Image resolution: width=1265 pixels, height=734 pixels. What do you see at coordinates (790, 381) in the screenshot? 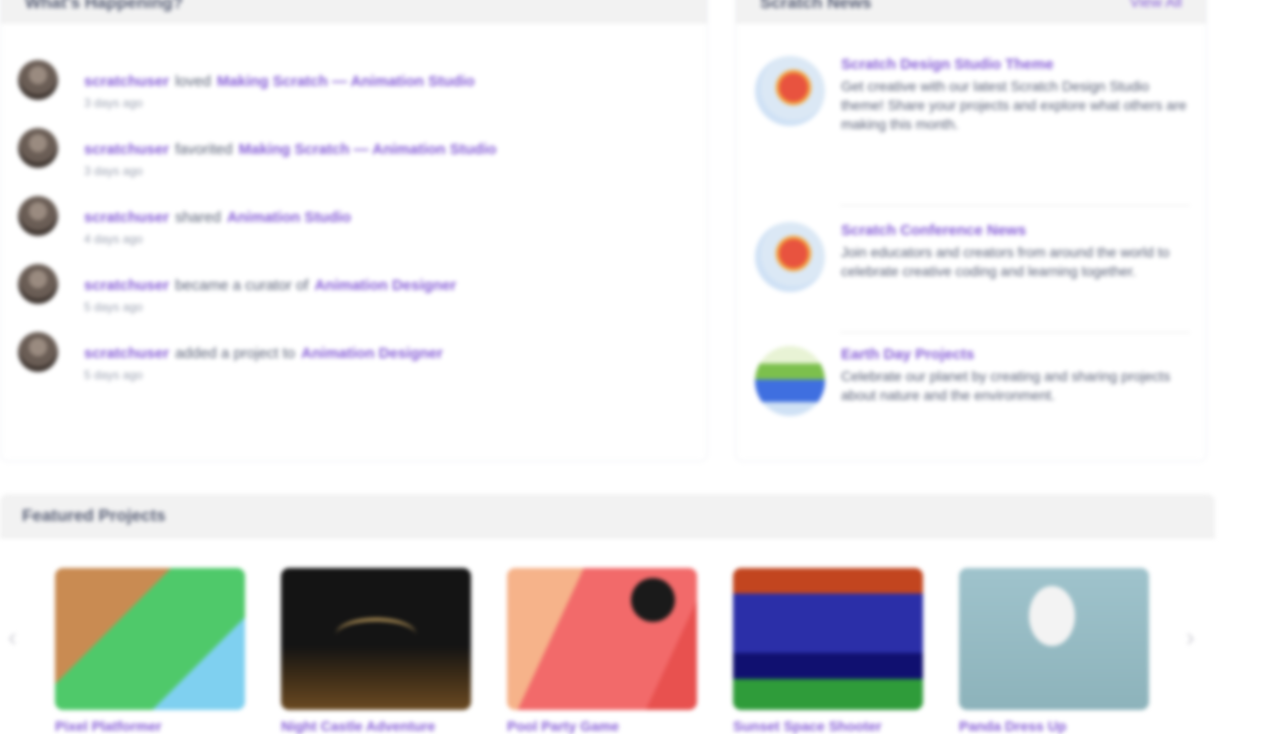
I see `earth-icon` at bounding box center [790, 381].